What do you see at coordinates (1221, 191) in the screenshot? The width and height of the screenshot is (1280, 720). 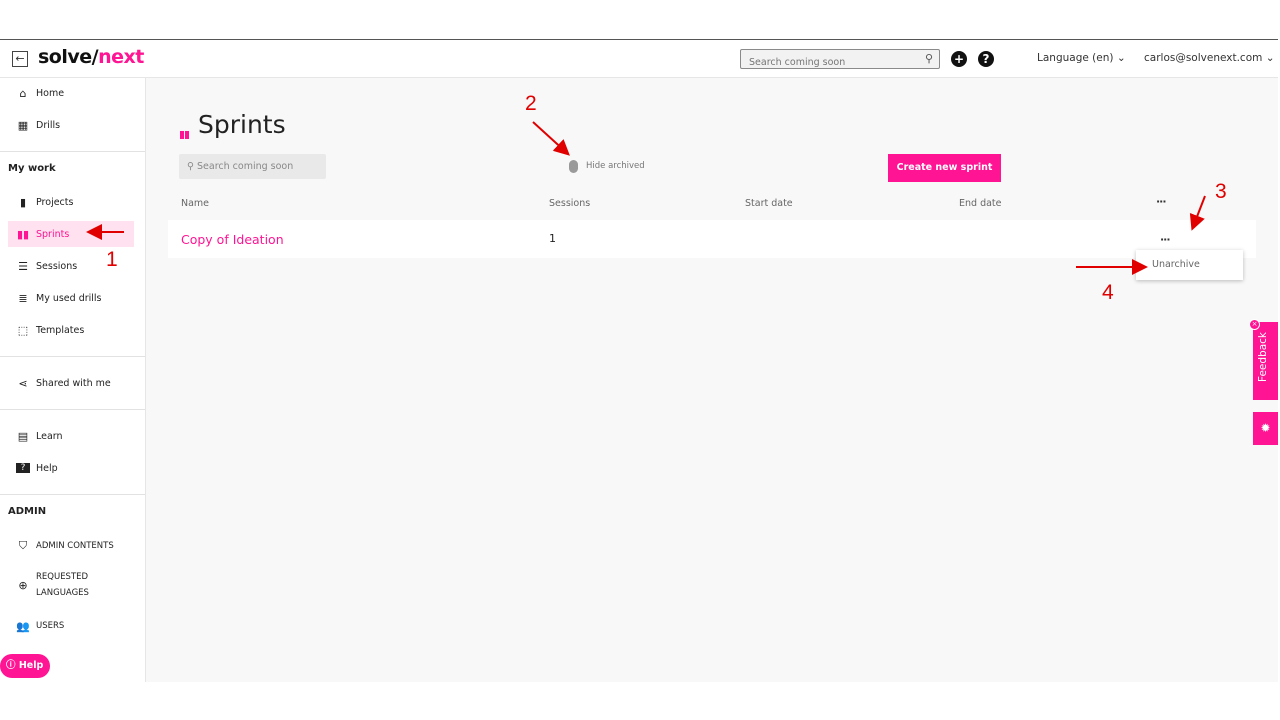 I see `annotation-number-3: 3` at bounding box center [1221, 191].